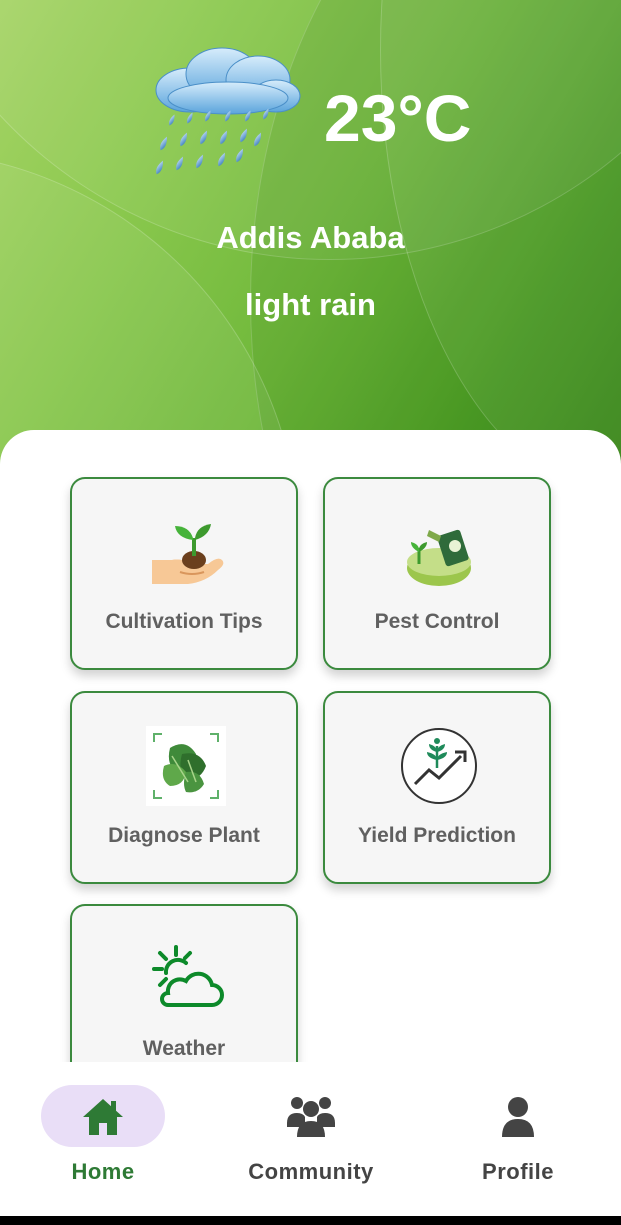 The height and width of the screenshot is (1225, 621). I want to click on nav-community: Community, so click(311, 1139).